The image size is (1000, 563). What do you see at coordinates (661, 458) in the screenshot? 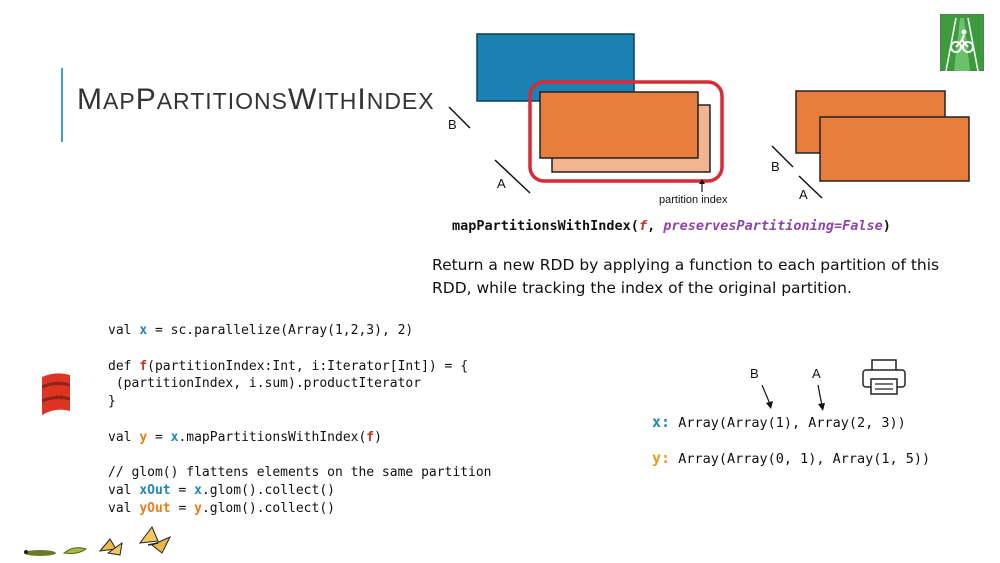
I see `output-y-label: y:` at bounding box center [661, 458].